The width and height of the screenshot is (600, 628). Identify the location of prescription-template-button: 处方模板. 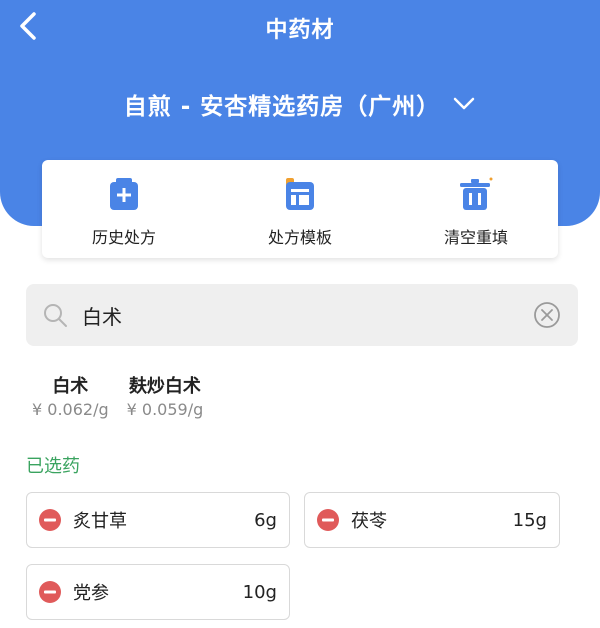
(300, 209).